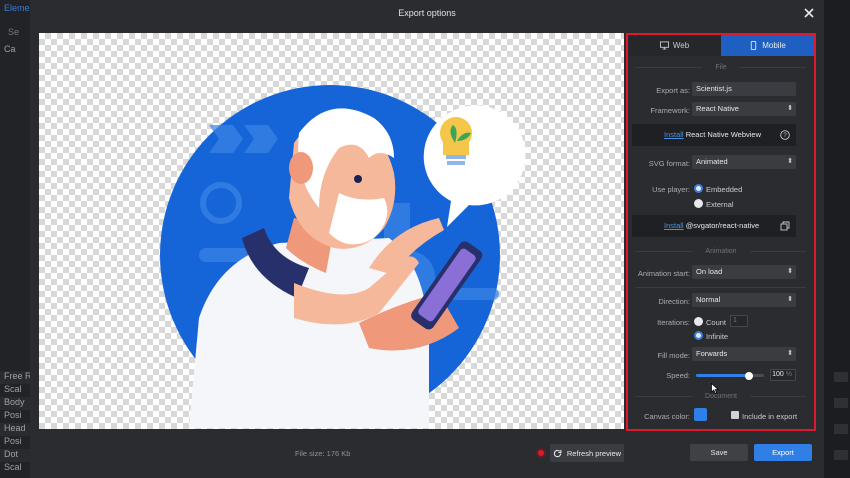 The height and width of the screenshot is (478, 850). Describe the element at coordinates (744, 354) in the screenshot. I see `fill-mode-select: Forwards` at that location.